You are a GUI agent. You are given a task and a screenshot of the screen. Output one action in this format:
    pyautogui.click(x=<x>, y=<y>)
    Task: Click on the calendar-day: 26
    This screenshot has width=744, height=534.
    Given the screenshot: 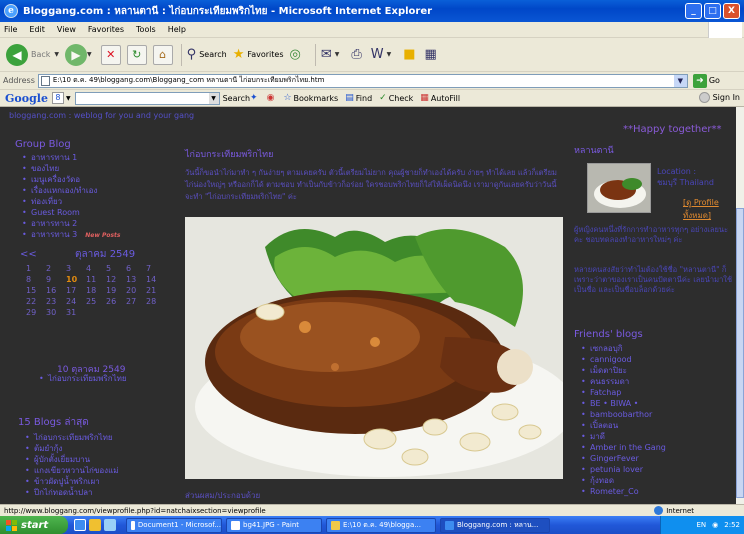 What is the action you would take?
    pyautogui.click(x=110, y=301)
    